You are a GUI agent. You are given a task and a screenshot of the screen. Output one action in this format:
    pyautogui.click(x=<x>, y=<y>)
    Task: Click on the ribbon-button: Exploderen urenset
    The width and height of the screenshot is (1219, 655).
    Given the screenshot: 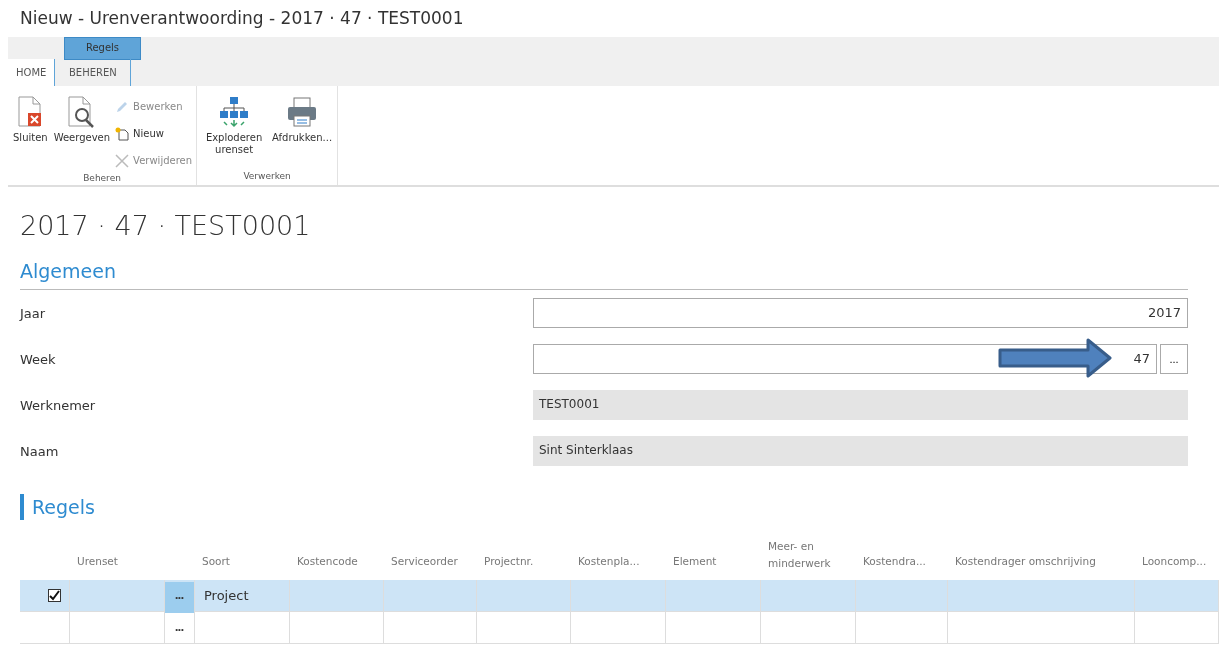 What is the action you would take?
    pyautogui.click(x=234, y=128)
    